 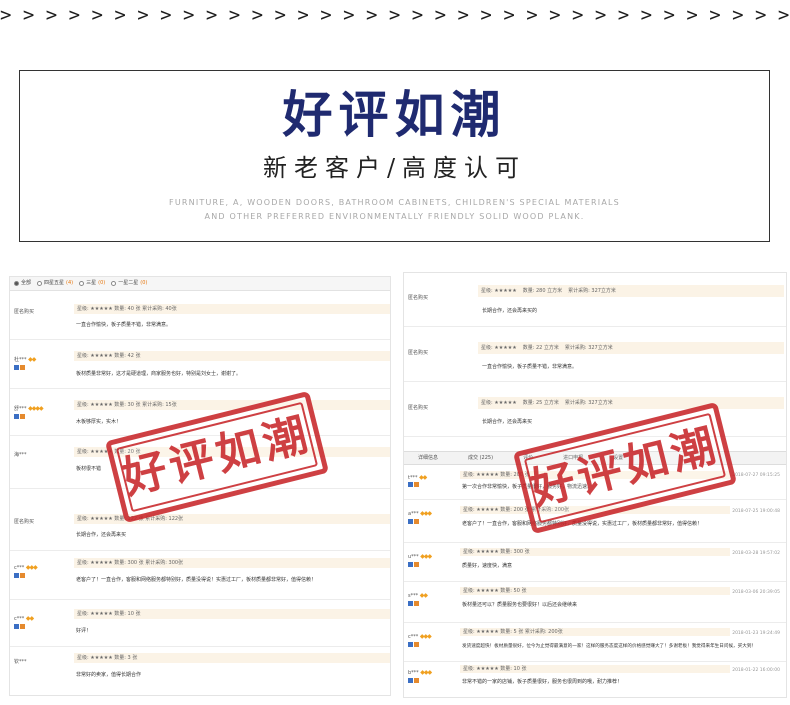 What do you see at coordinates (480, 458) in the screenshot?
I see `tab-deals: 成交 (225)` at bounding box center [480, 458].